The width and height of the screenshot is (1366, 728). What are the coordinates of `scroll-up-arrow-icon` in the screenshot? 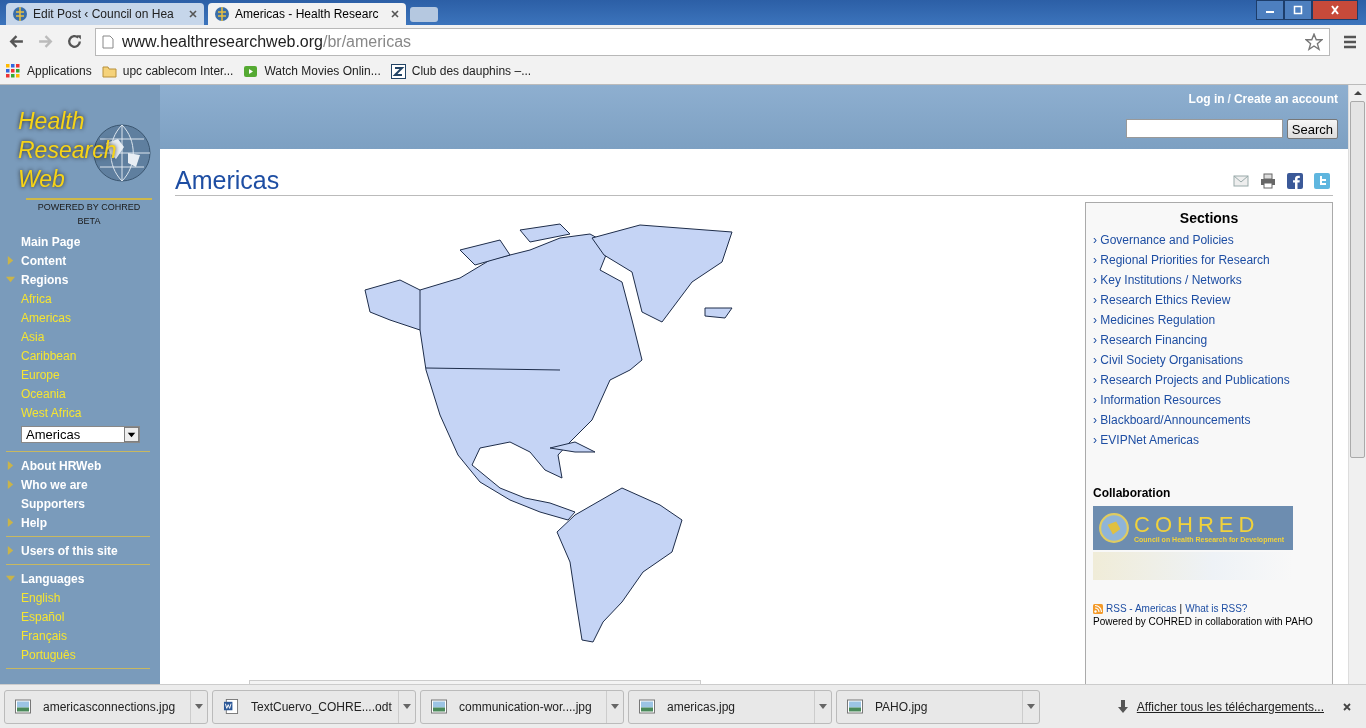 It's located at (1357, 93).